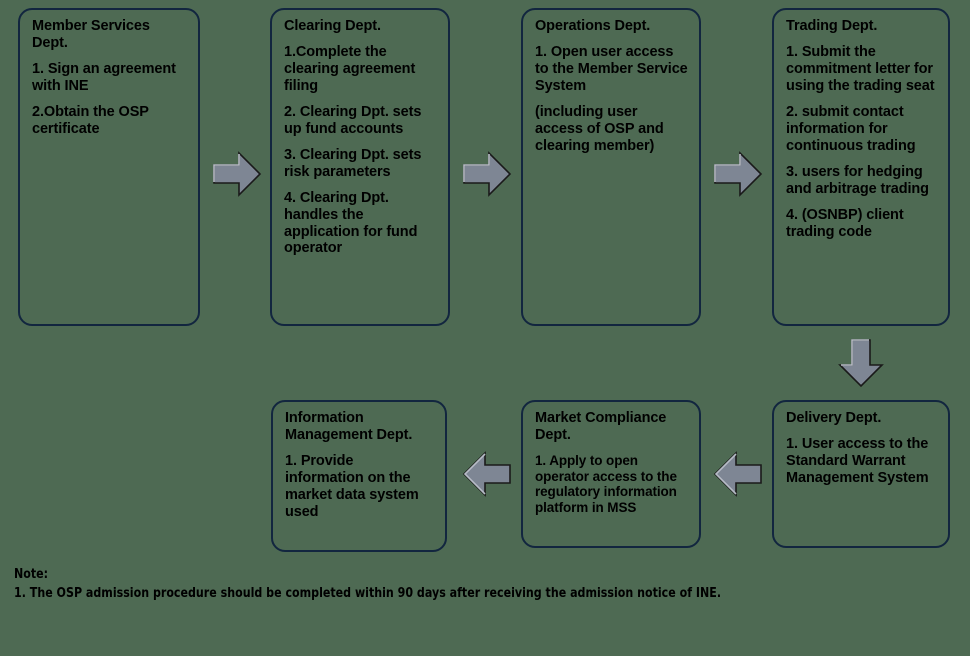 The width and height of the screenshot is (970, 656). Describe the element at coordinates (349, 426) in the screenshot. I see `box-title: Information Management Dept.` at that location.